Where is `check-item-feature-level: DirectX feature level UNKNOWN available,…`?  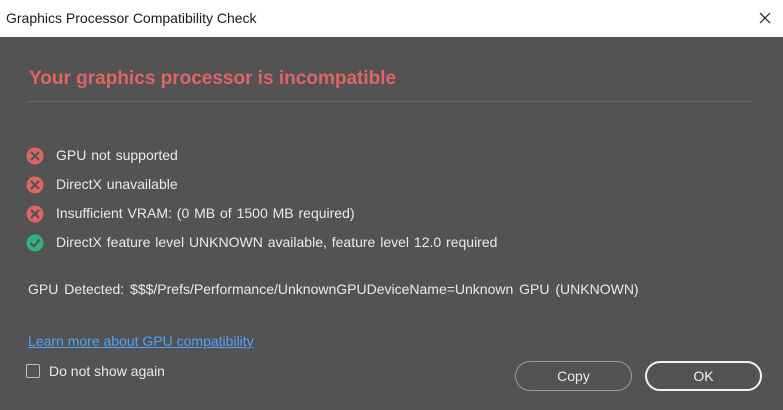
check-item-feature-level: DirectX feature level UNKNOWN available,… is located at coordinates (261, 241).